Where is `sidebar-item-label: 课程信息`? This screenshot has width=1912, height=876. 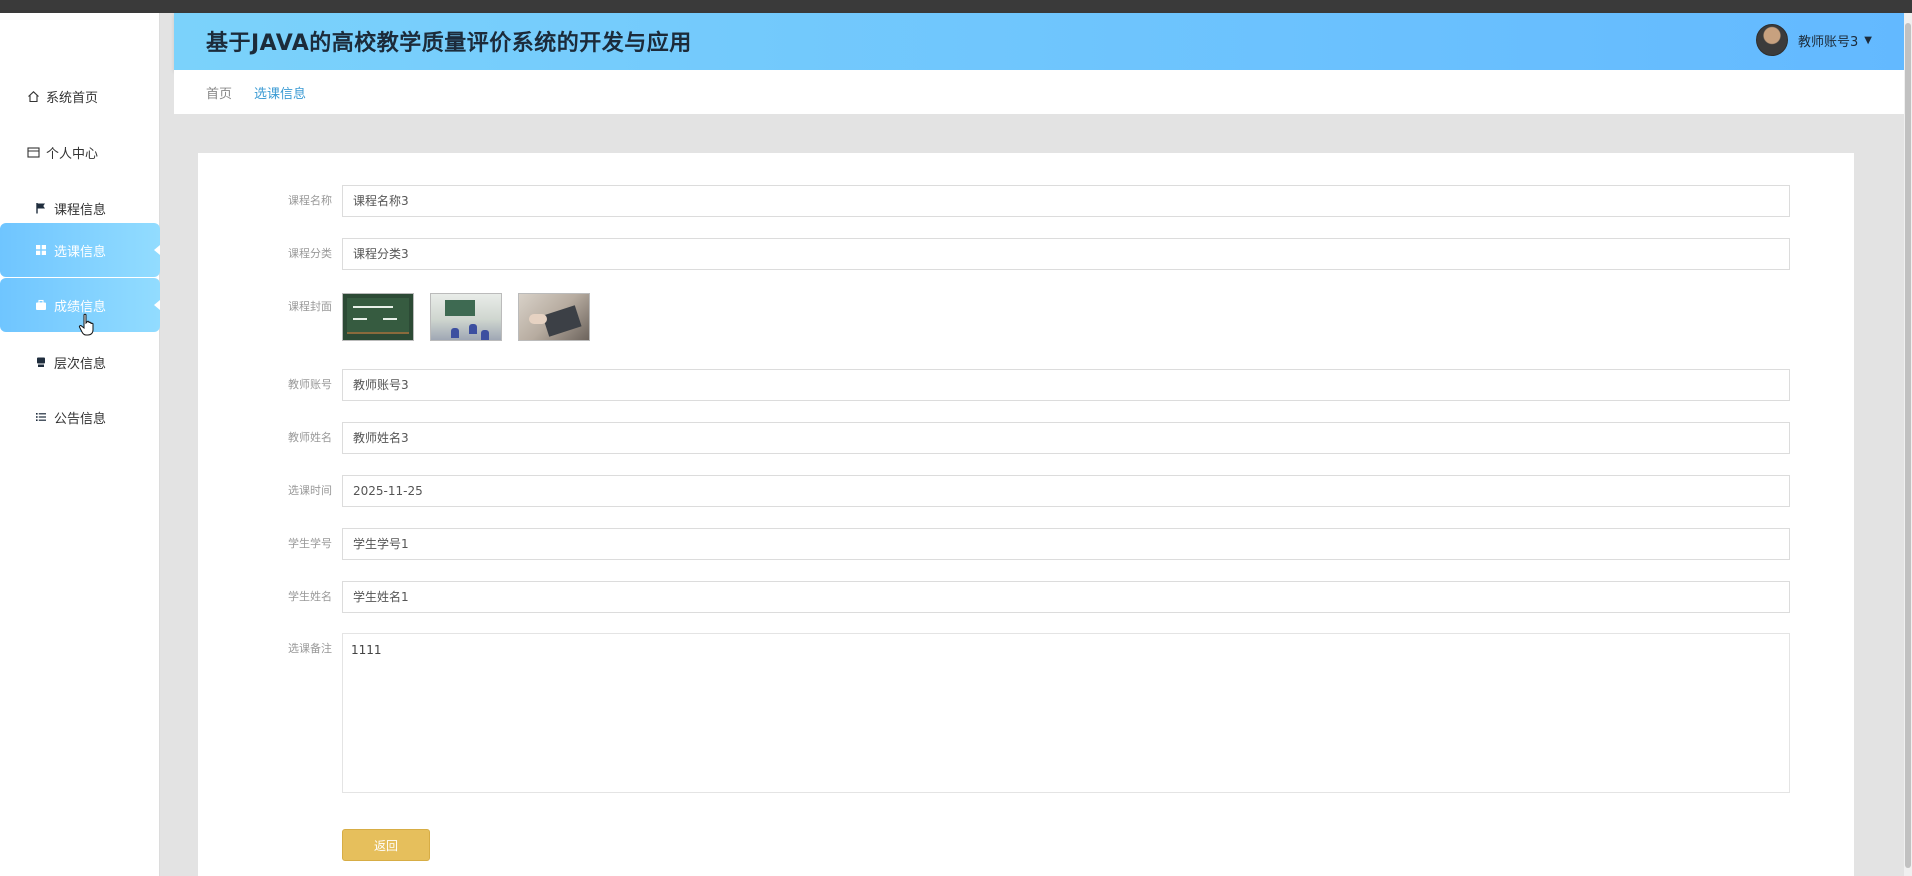
sidebar-item-label: 课程信息 is located at coordinates (80, 210).